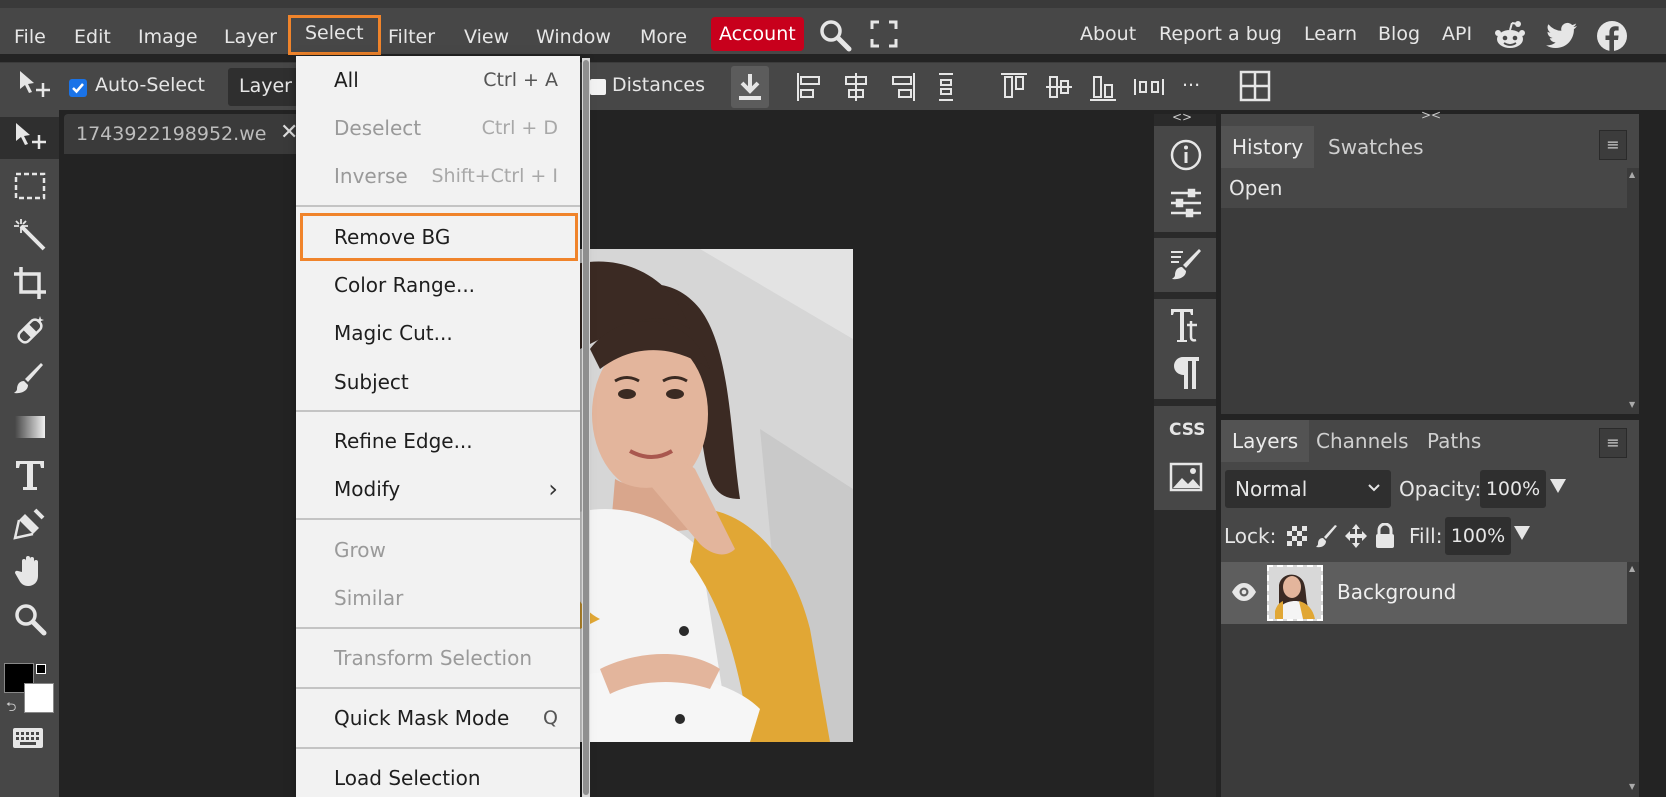 The height and width of the screenshot is (797, 1666). What do you see at coordinates (586, 427) in the screenshot?
I see `dropdown-scrollbar-thumb` at bounding box center [586, 427].